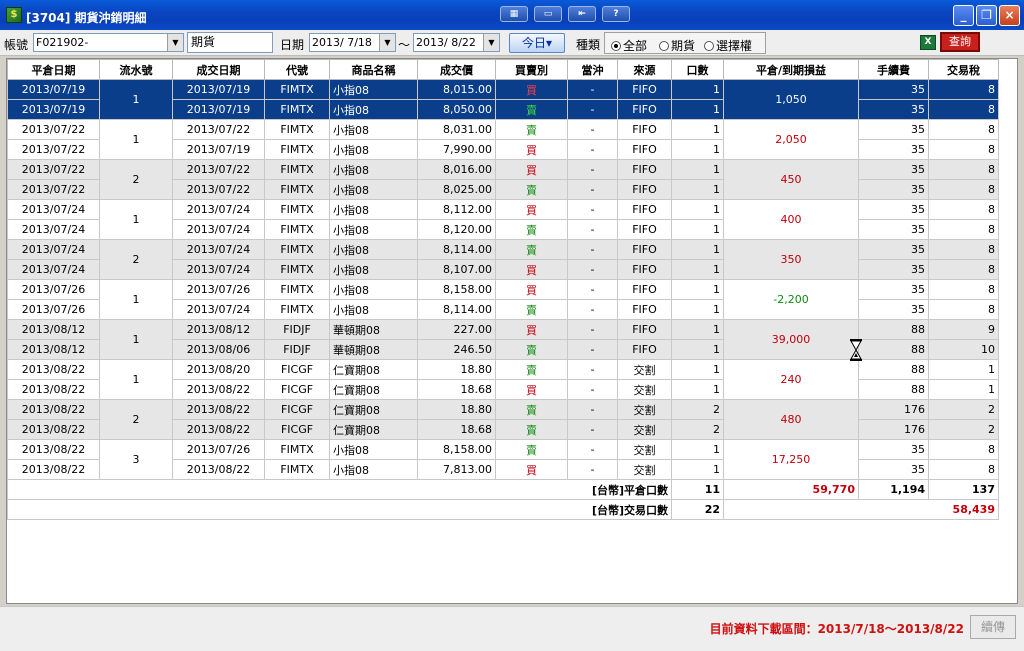 The width and height of the screenshot is (1024, 651). What do you see at coordinates (986, 15) in the screenshot?
I see `restore-icon: ❐` at bounding box center [986, 15].